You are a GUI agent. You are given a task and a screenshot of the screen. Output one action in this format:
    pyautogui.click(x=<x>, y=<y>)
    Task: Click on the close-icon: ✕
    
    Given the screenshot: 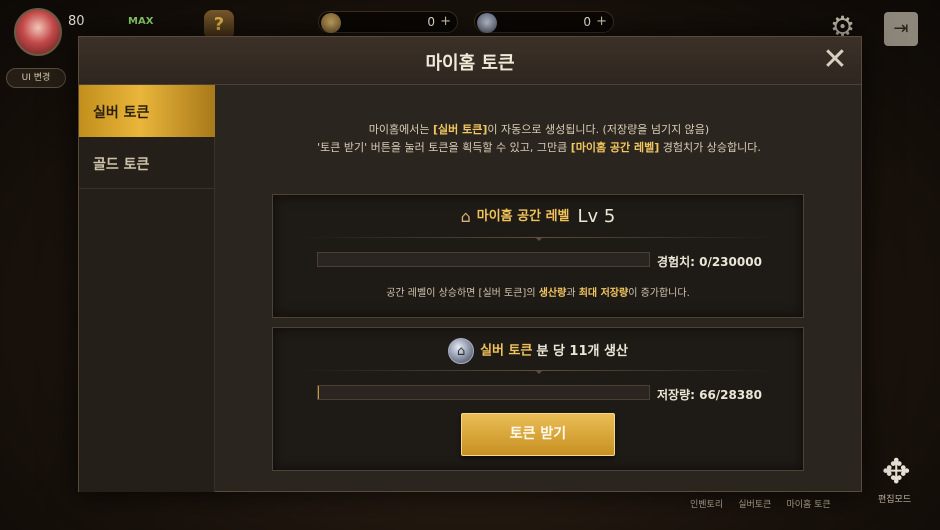 What is the action you would take?
    pyautogui.click(x=835, y=60)
    